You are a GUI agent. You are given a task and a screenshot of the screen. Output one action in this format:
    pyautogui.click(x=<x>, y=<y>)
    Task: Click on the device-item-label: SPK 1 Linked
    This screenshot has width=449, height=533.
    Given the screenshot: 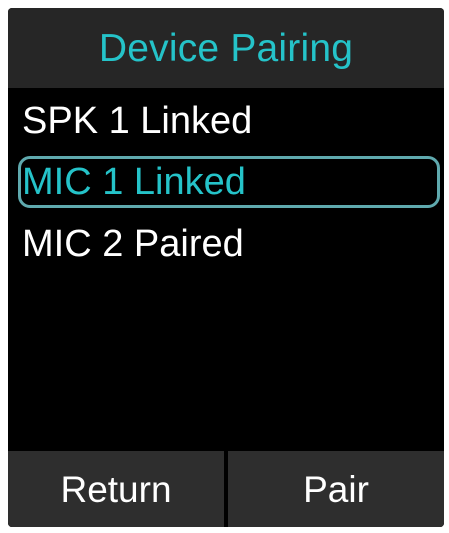 What is the action you would take?
    pyautogui.click(x=137, y=121)
    